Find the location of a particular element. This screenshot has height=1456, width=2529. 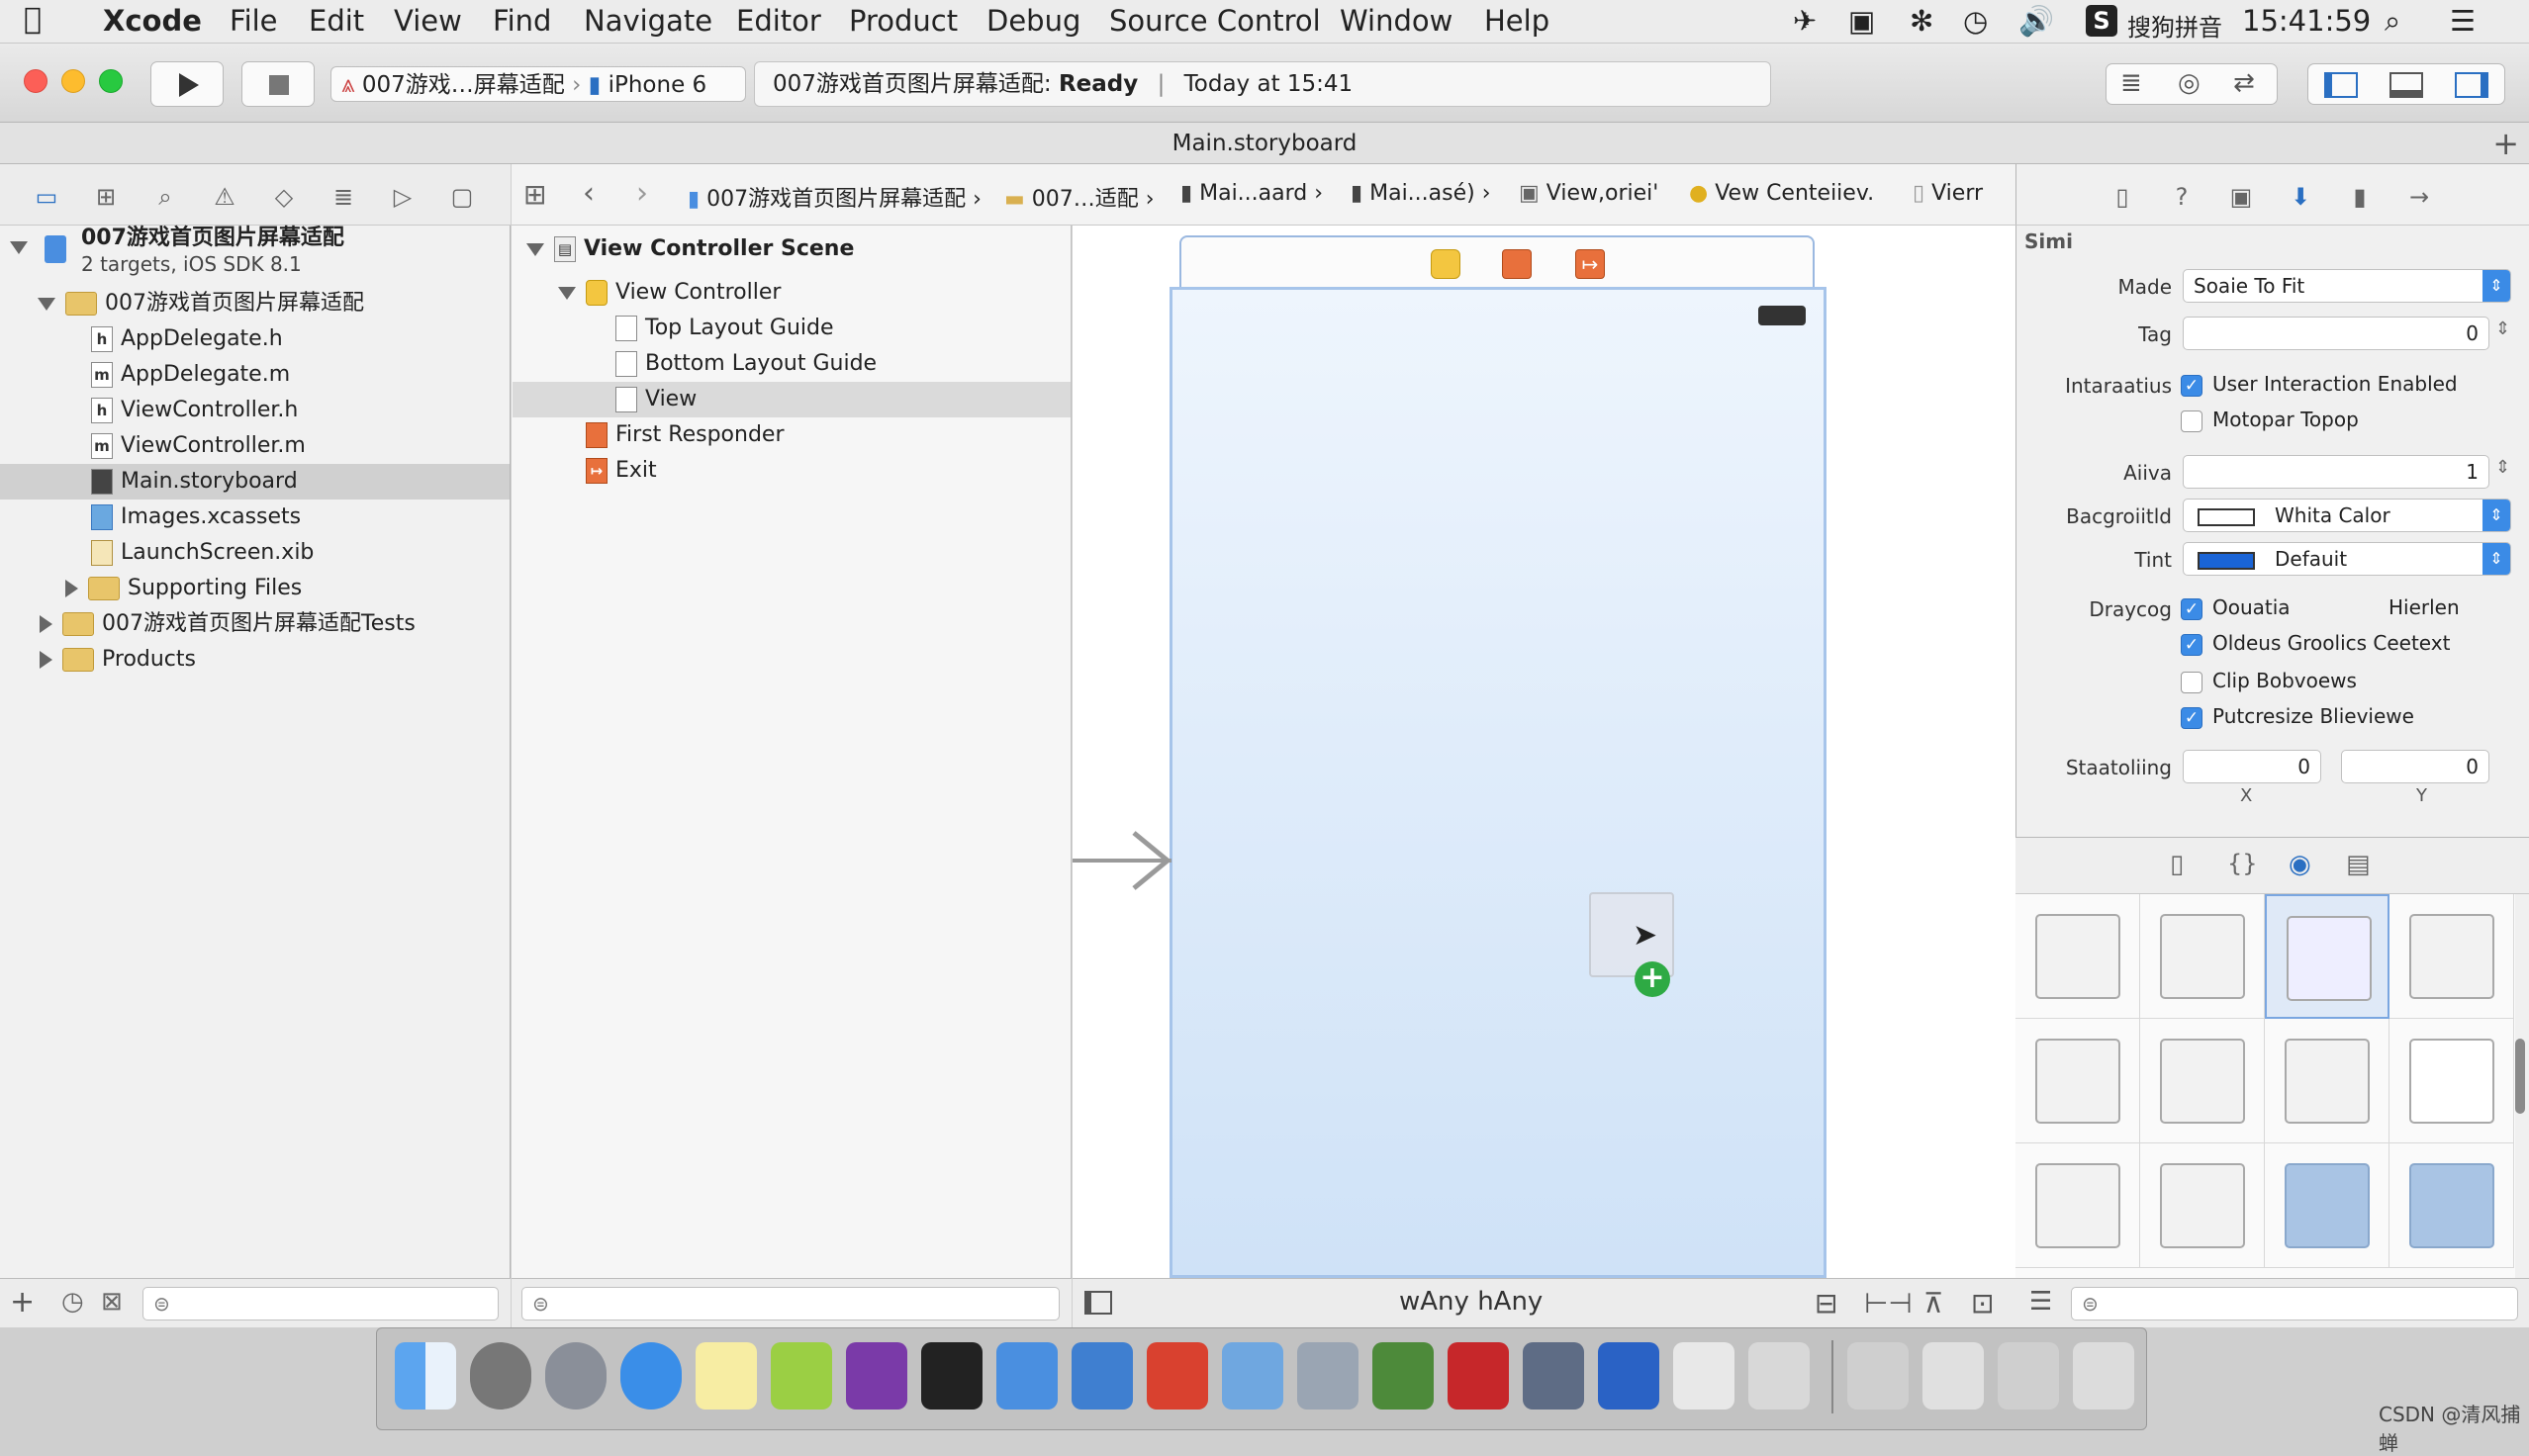

library-date-picker is located at coordinates (2078, 1205).